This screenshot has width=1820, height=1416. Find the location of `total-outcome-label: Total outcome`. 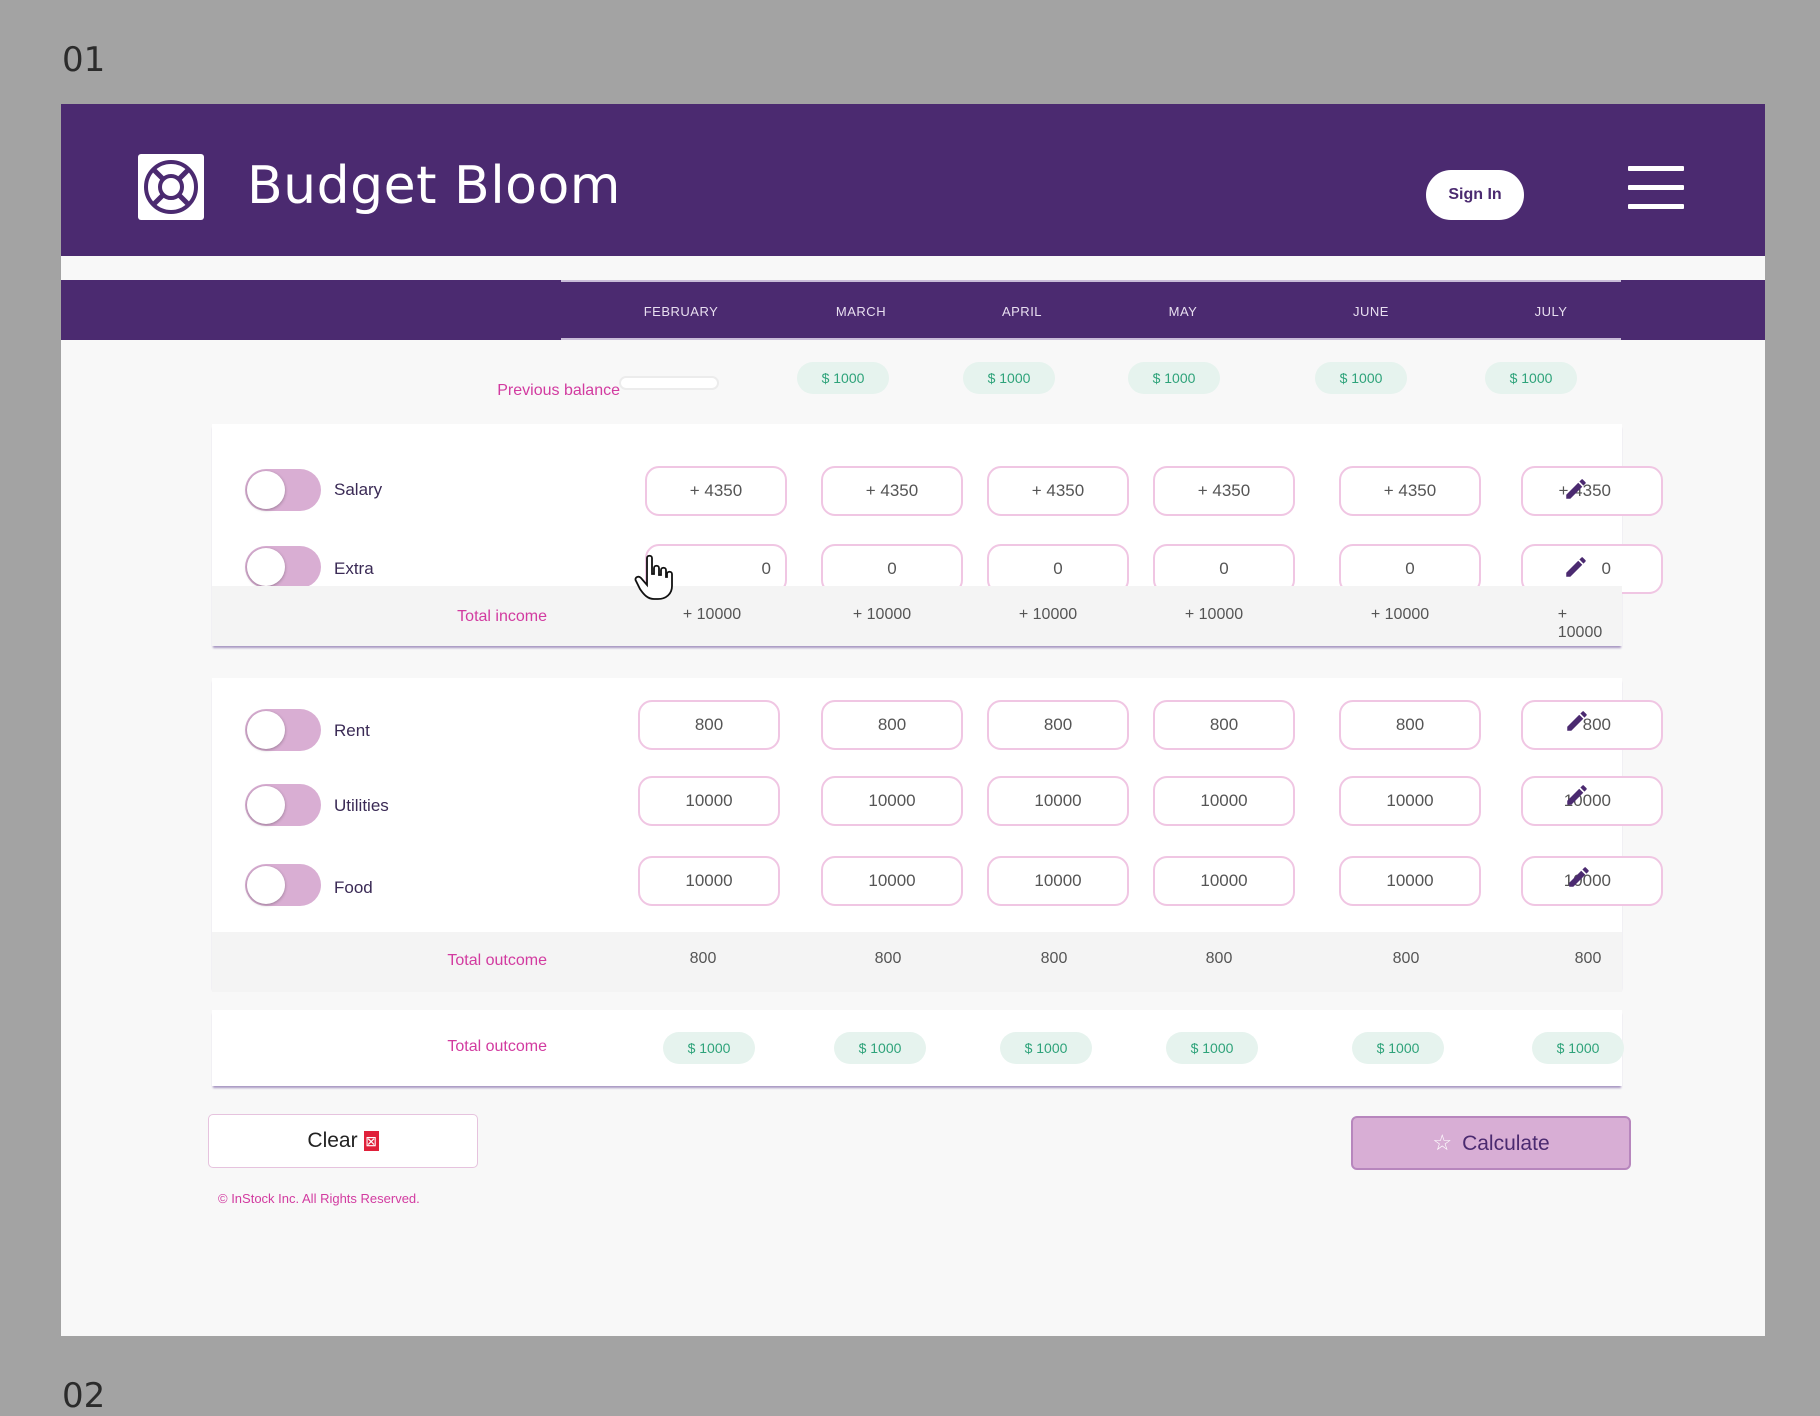

total-outcome-label: Total outcome is located at coordinates (497, 960).